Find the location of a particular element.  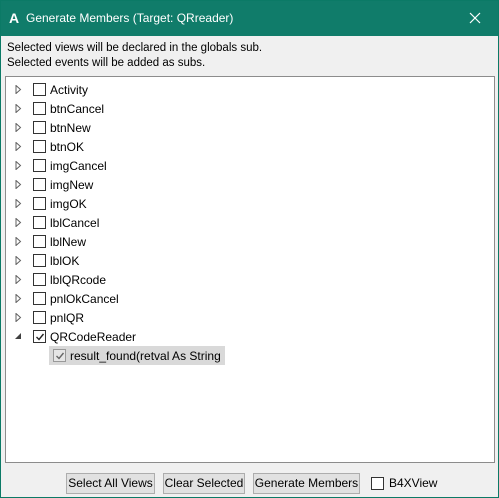

description-events: Selected events will be added as subs. is located at coordinates (106, 63).